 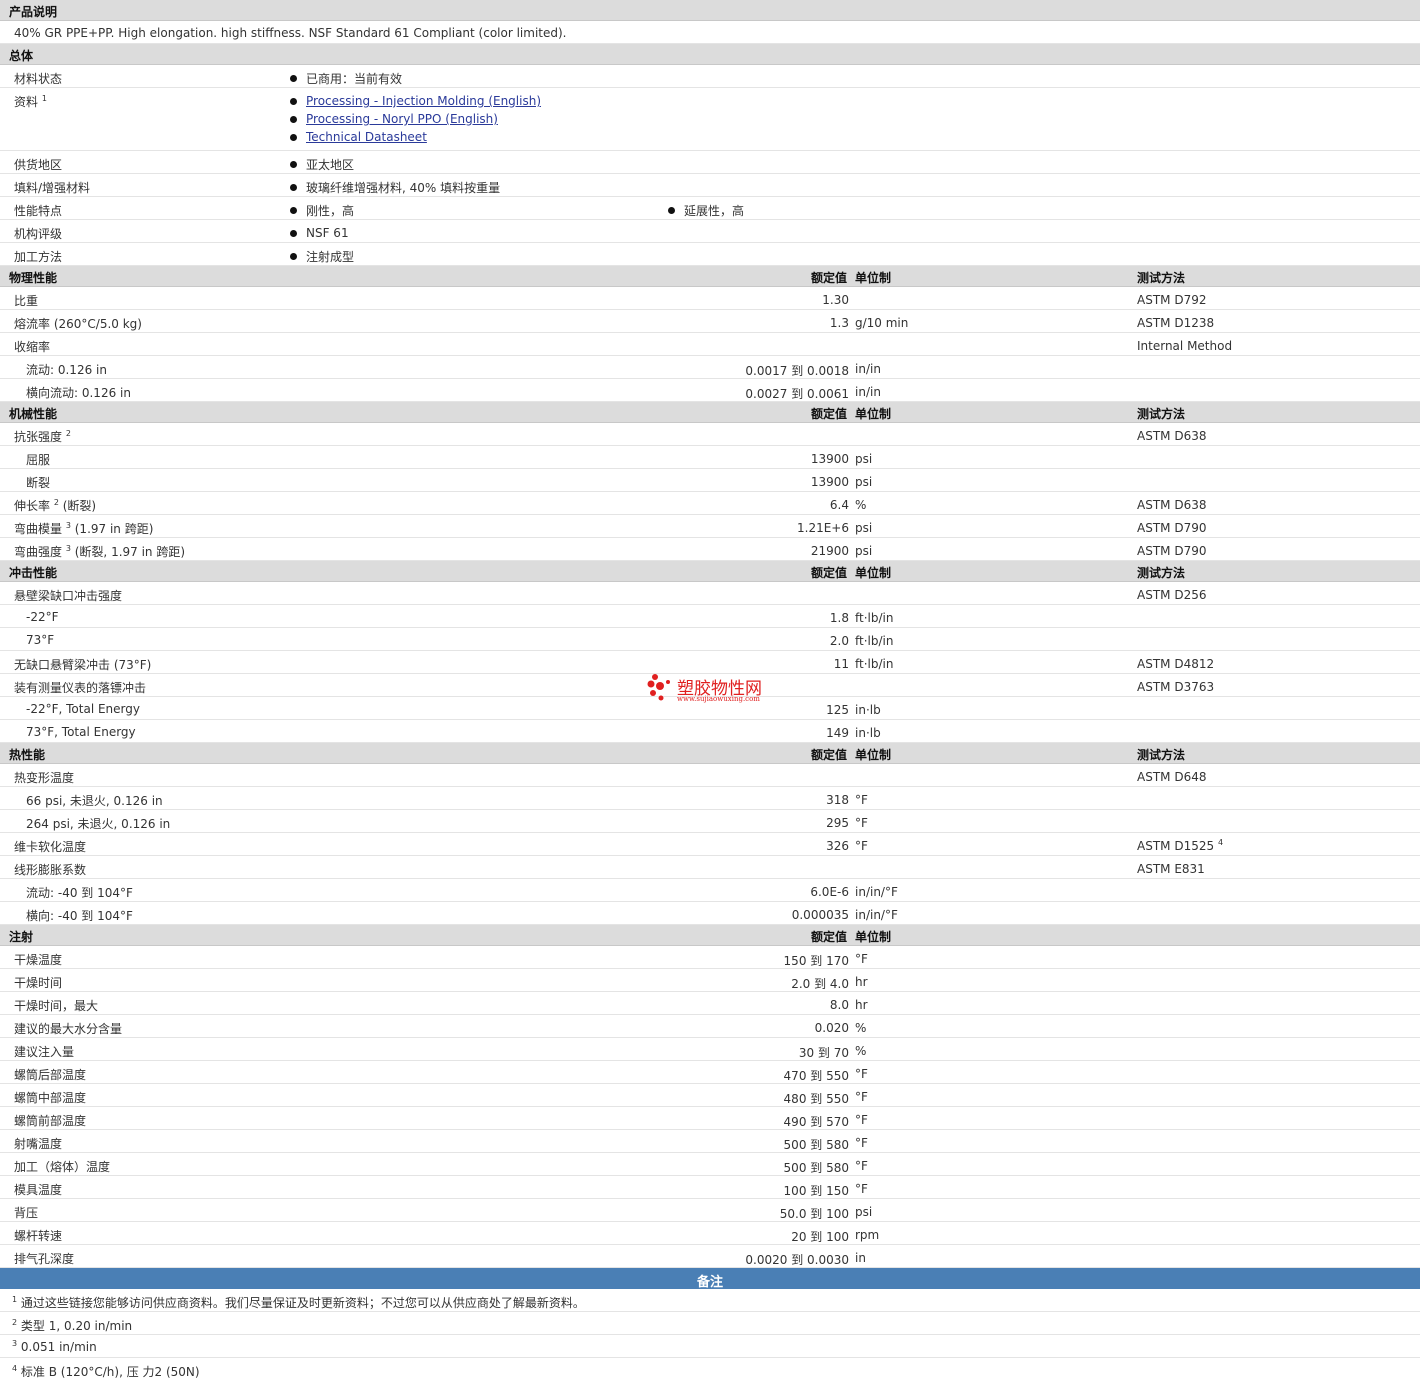 What do you see at coordinates (839, 323) in the screenshot?
I see `property-value: 1.3` at bounding box center [839, 323].